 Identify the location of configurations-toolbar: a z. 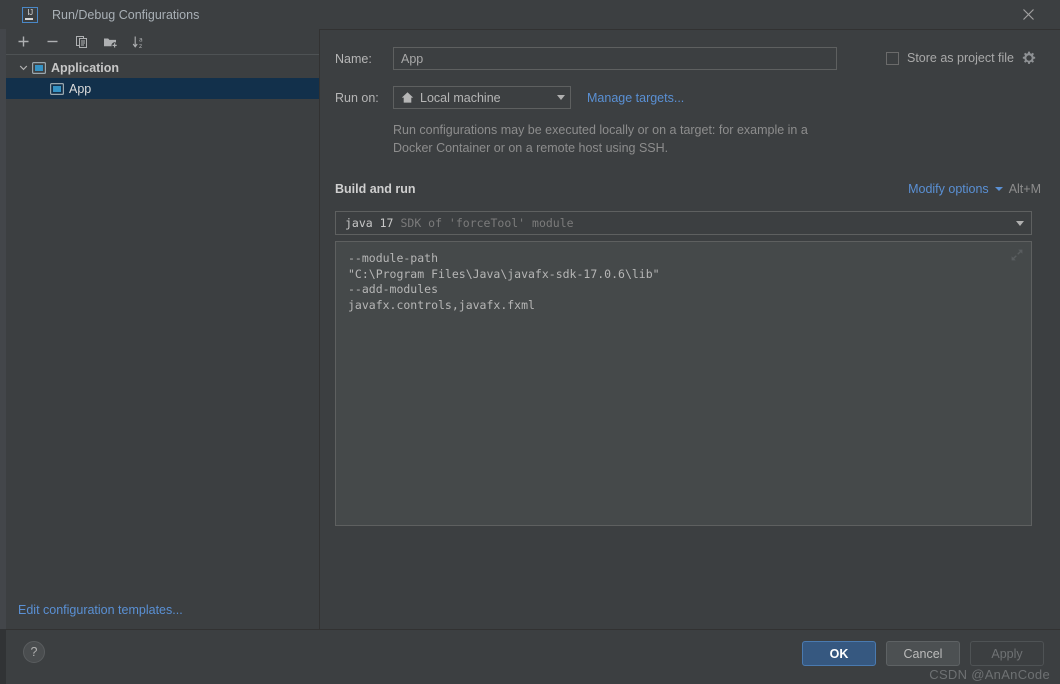
(162, 42).